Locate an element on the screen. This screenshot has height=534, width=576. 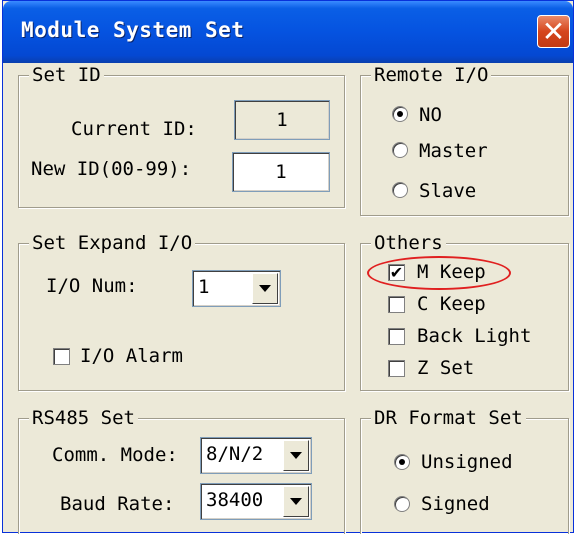
title-bar: Module System Set ✕ is located at coordinates (288, 32).